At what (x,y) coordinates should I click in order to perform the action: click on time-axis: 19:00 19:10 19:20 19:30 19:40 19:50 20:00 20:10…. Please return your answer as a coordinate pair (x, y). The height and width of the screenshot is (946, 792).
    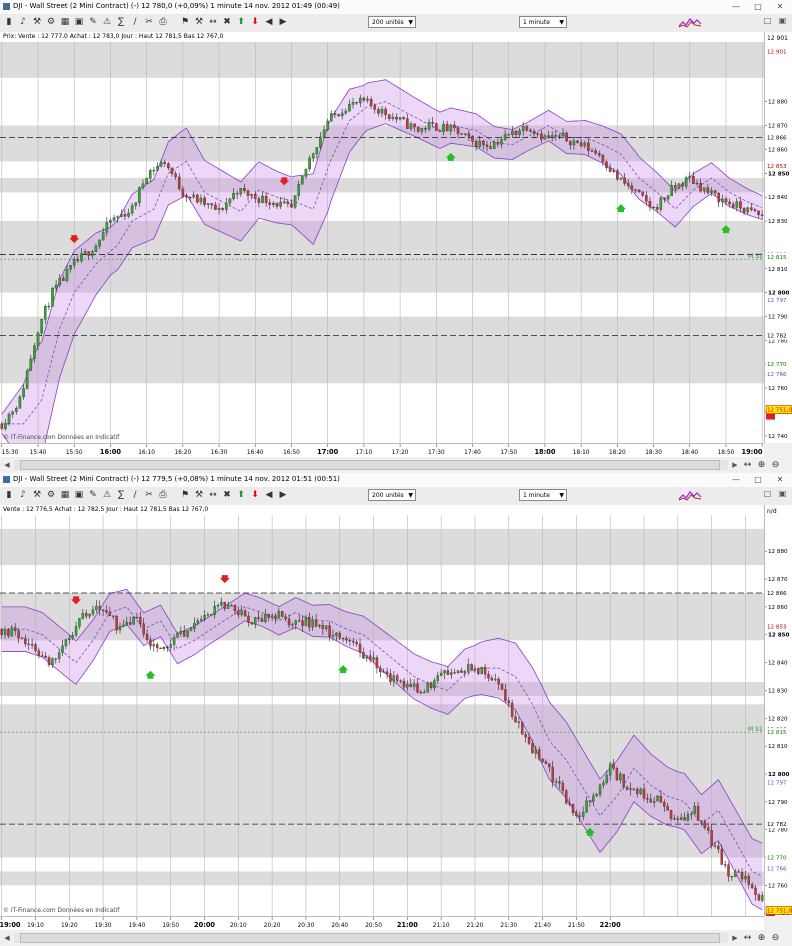
    Looking at the image, I should click on (382, 923).